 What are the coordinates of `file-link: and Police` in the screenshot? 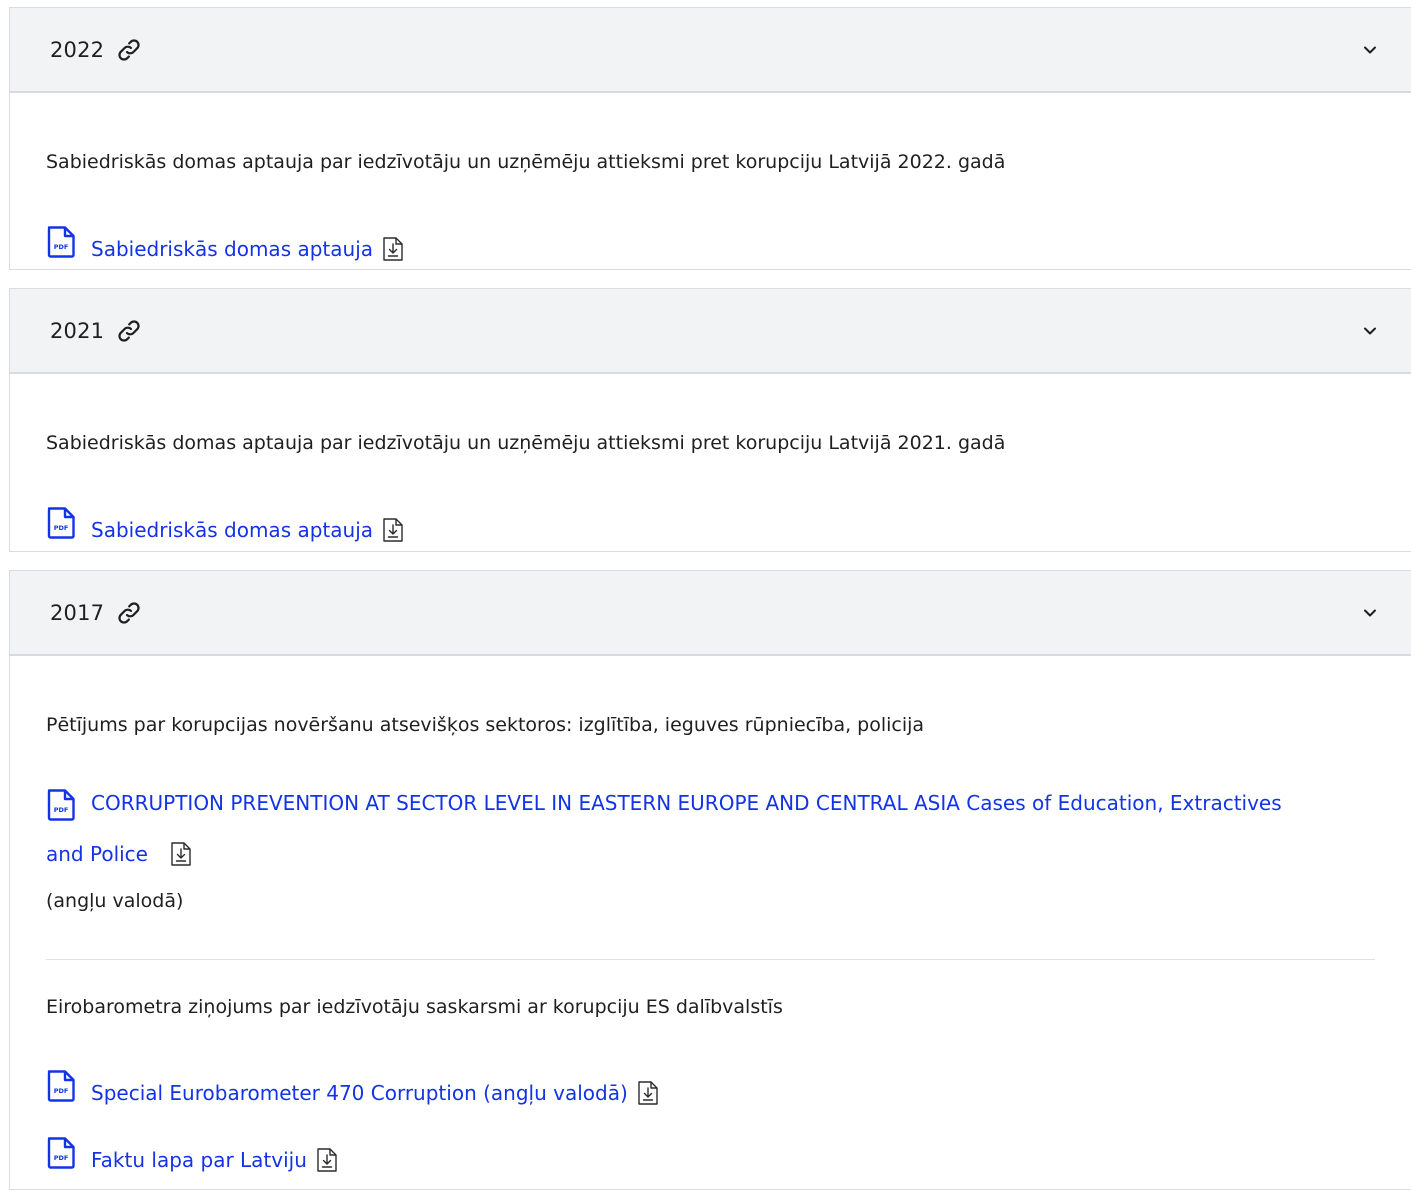 It's located at (97, 854).